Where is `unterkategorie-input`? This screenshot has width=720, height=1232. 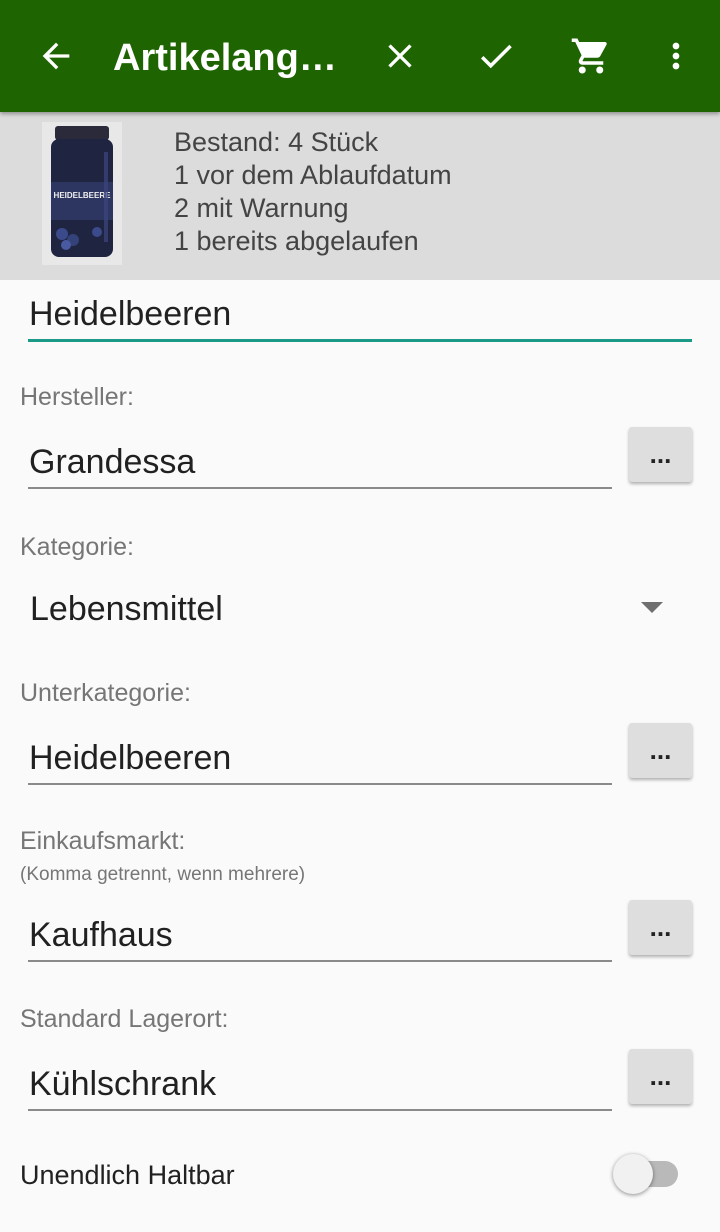 unterkategorie-input is located at coordinates (320, 759).